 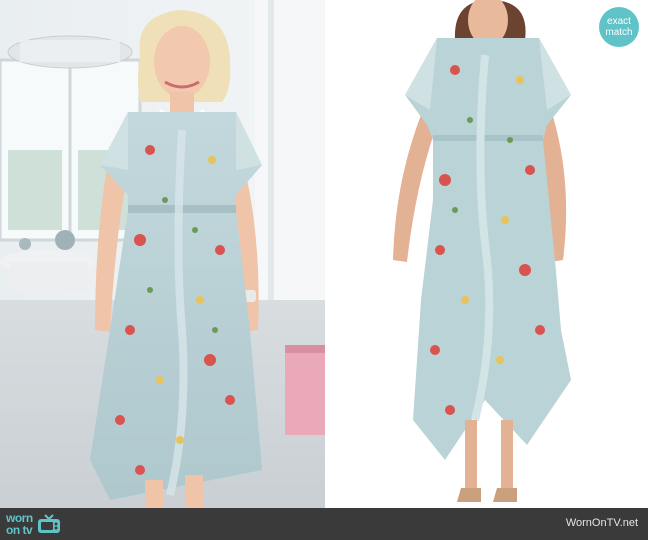 What do you see at coordinates (619, 21) in the screenshot?
I see `badge-line-1: exact` at bounding box center [619, 21].